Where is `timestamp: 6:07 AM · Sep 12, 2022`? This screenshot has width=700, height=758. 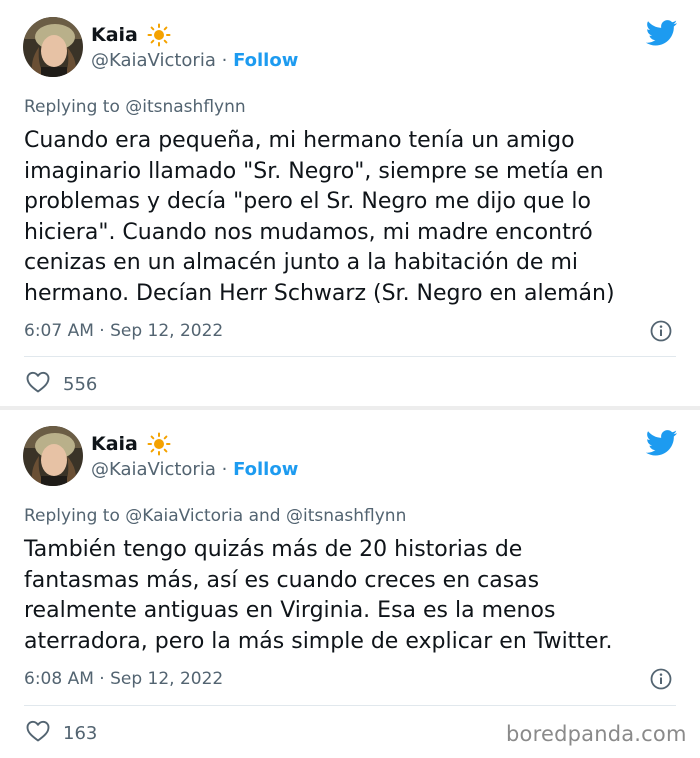
timestamp: 6:07 AM · Sep 12, 2022 is located at coordinates (123, 331).